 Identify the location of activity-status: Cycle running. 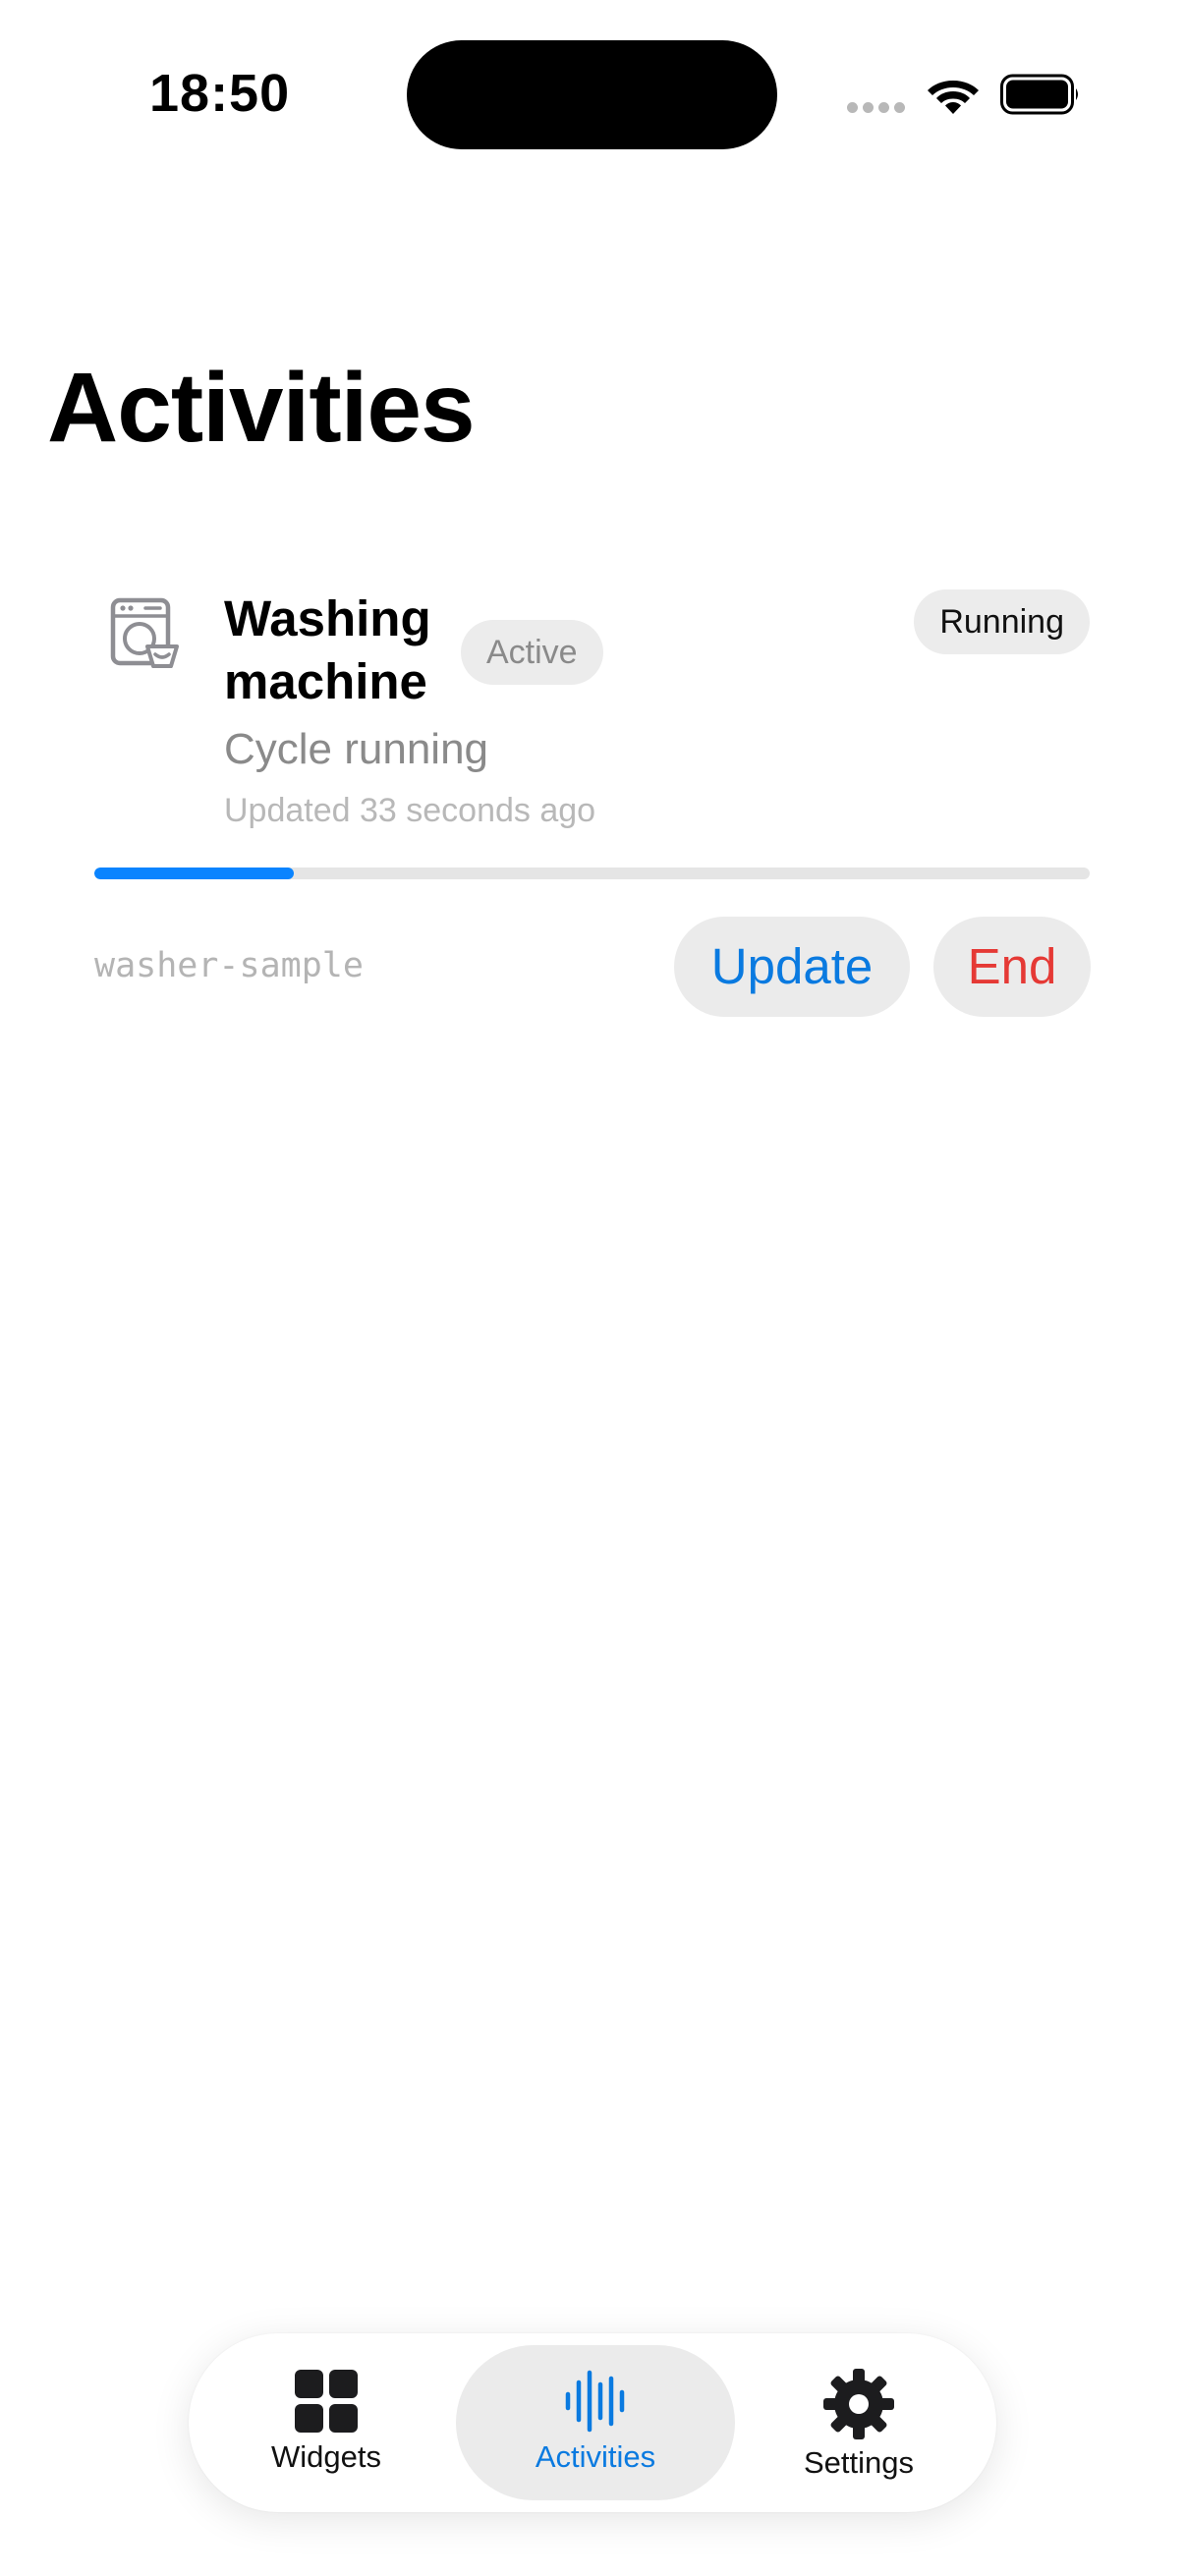
(356, 749).